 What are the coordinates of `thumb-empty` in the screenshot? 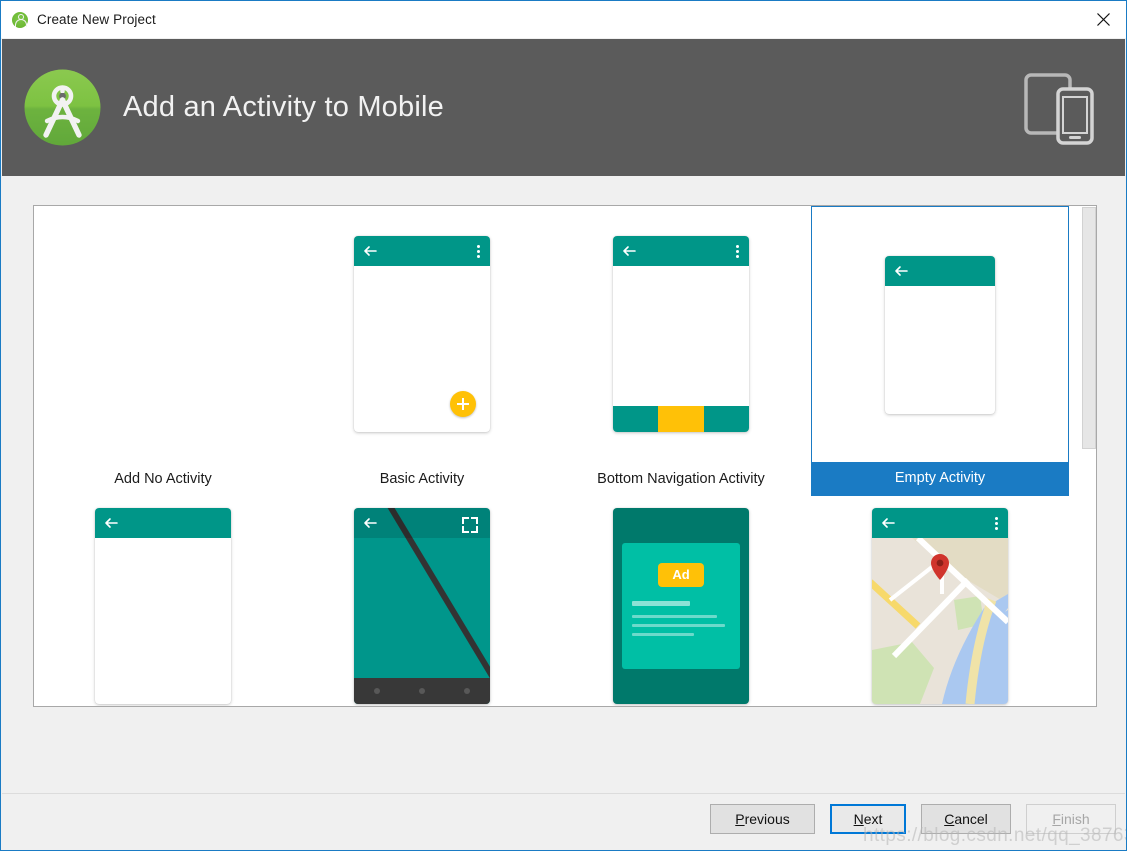 It's located at (940, 334).